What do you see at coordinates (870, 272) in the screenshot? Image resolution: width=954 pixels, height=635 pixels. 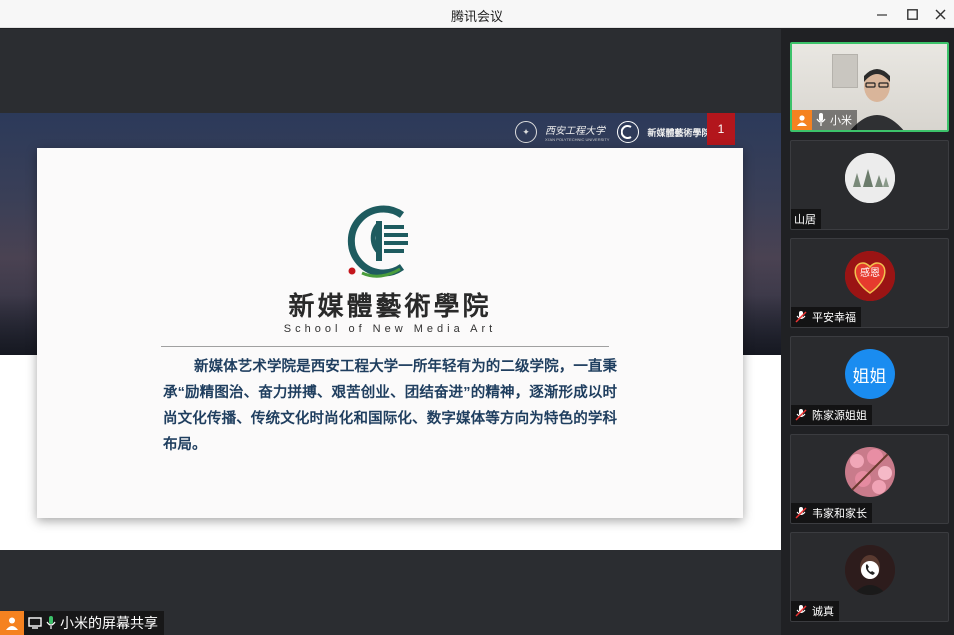 I see `avatar-text: 感恩` at bounding box center [870, 272].